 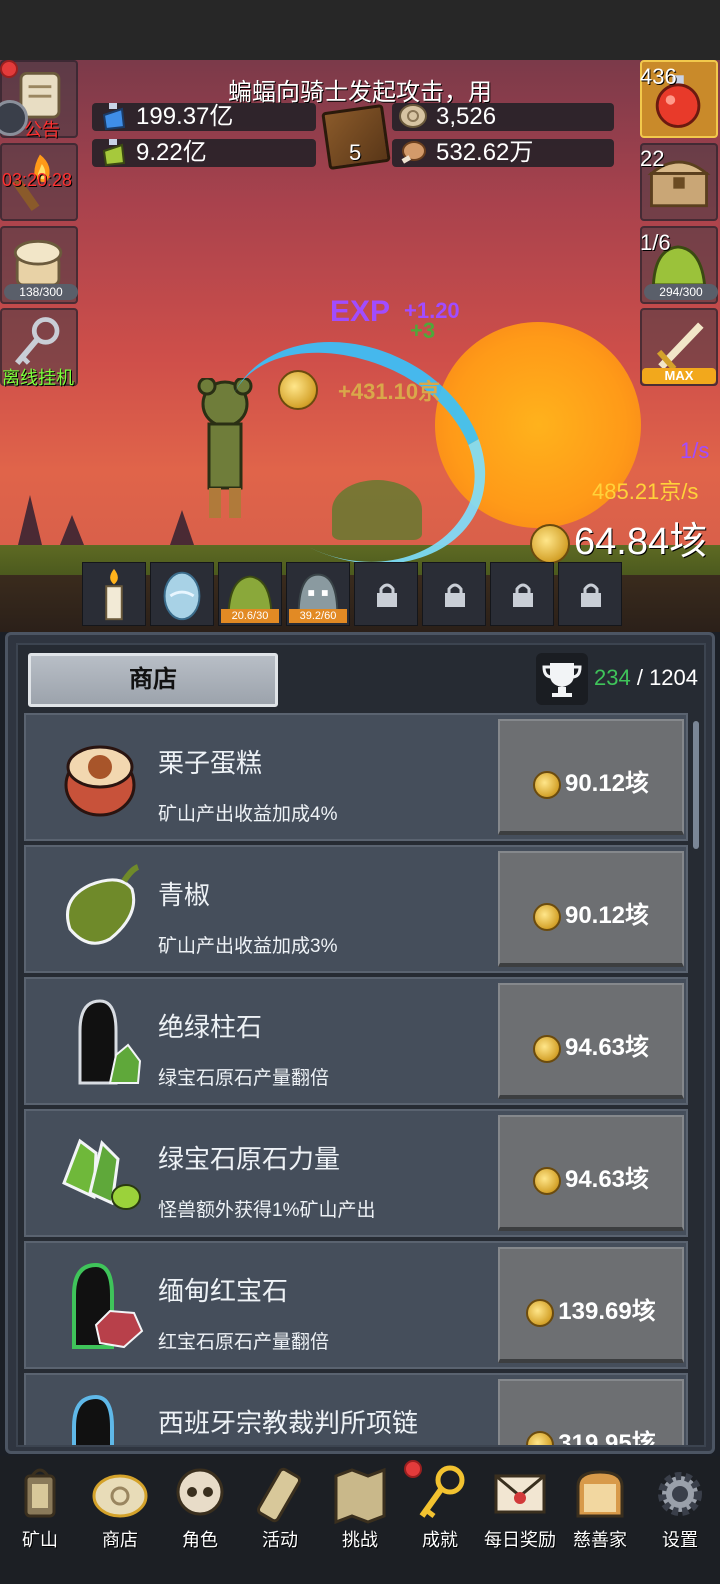 I want to click on trophy-progress: 234 / 1204, so click(x=646, y=678).